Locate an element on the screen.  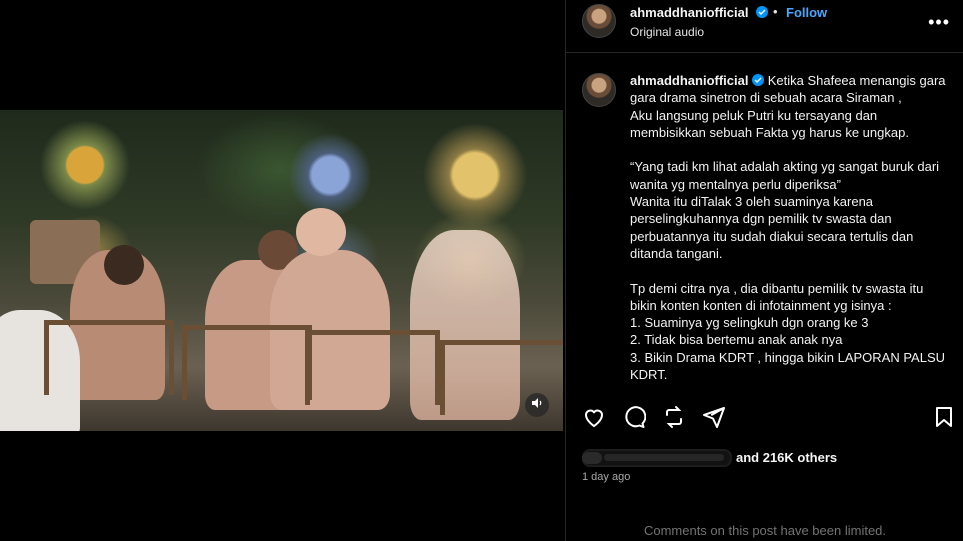
follow-button: Follow is located at coordinates (806, 12).